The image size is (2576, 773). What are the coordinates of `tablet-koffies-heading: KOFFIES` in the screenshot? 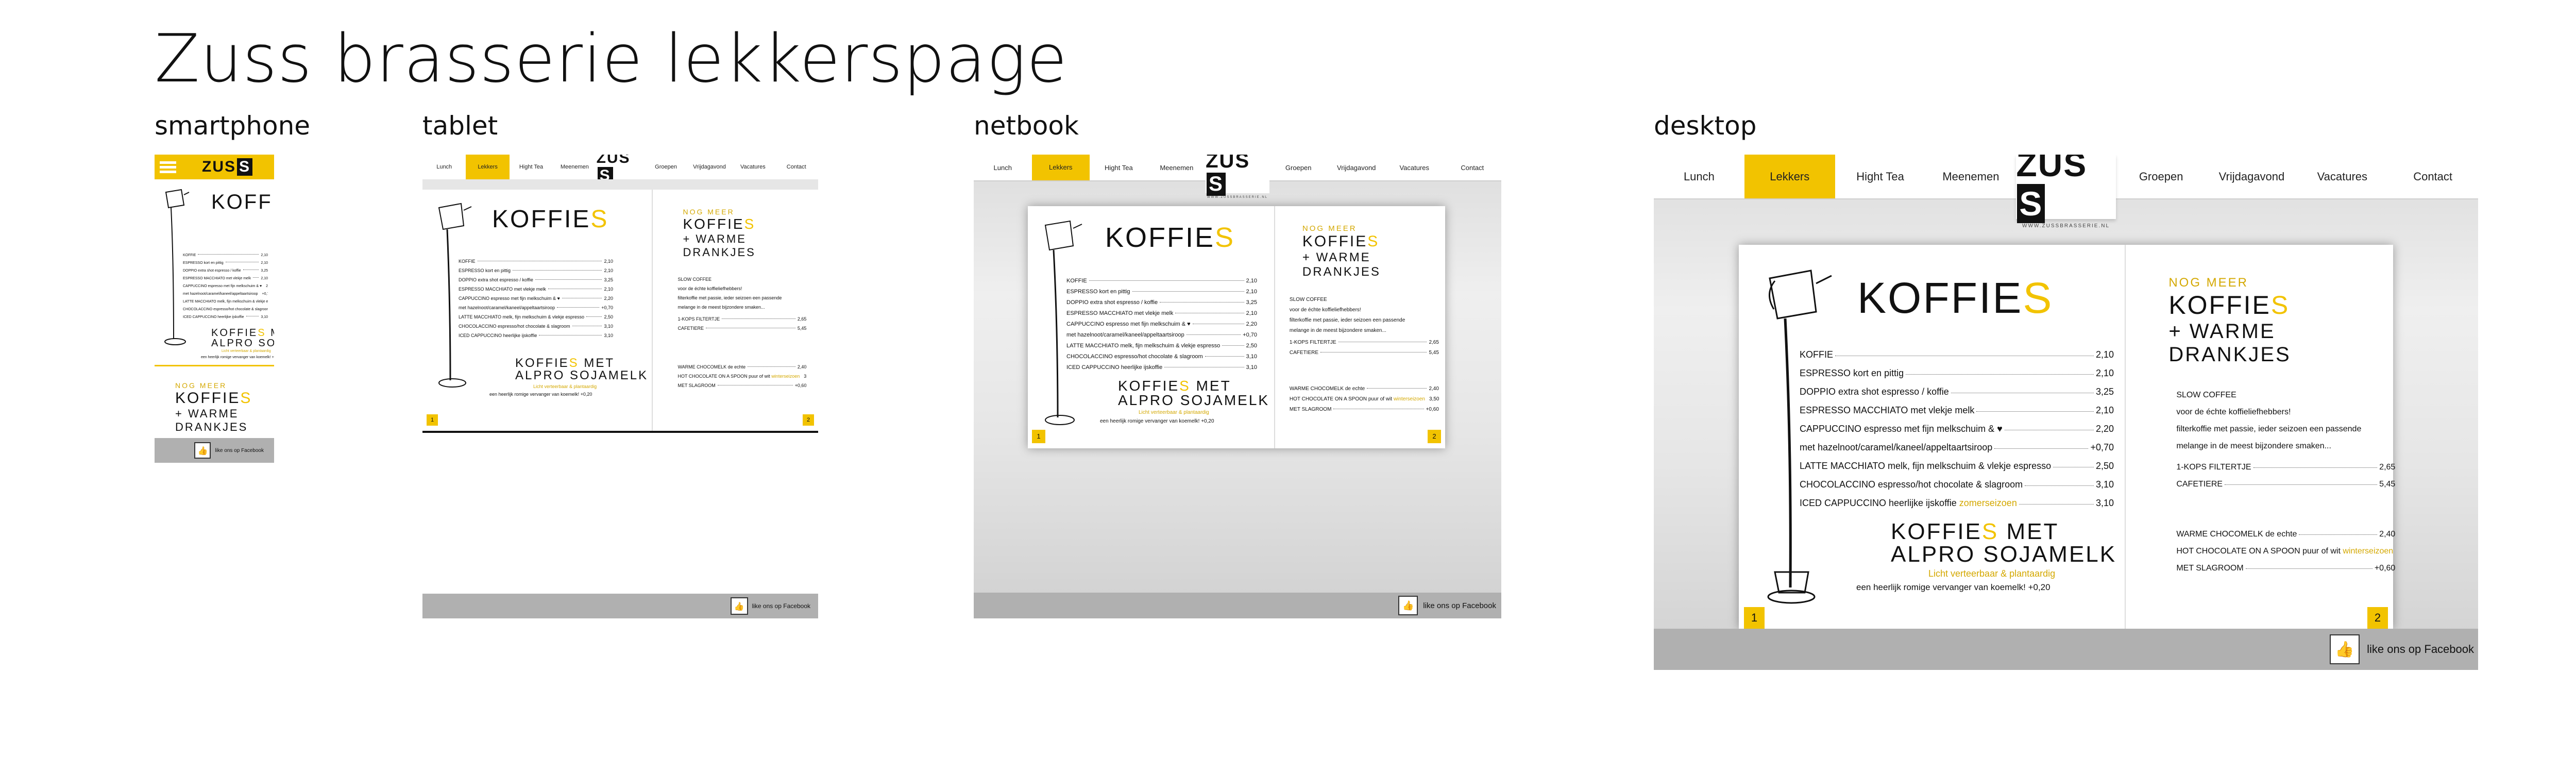 It's located at (550, 219).